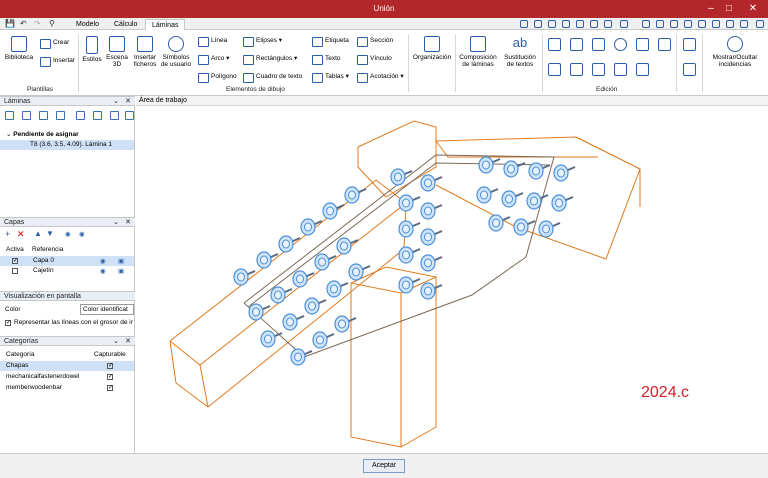 Image resolution: width=768 pixels, height=478 pixels. I want to click on tab-laminas: Láminas, so click(165, 24).